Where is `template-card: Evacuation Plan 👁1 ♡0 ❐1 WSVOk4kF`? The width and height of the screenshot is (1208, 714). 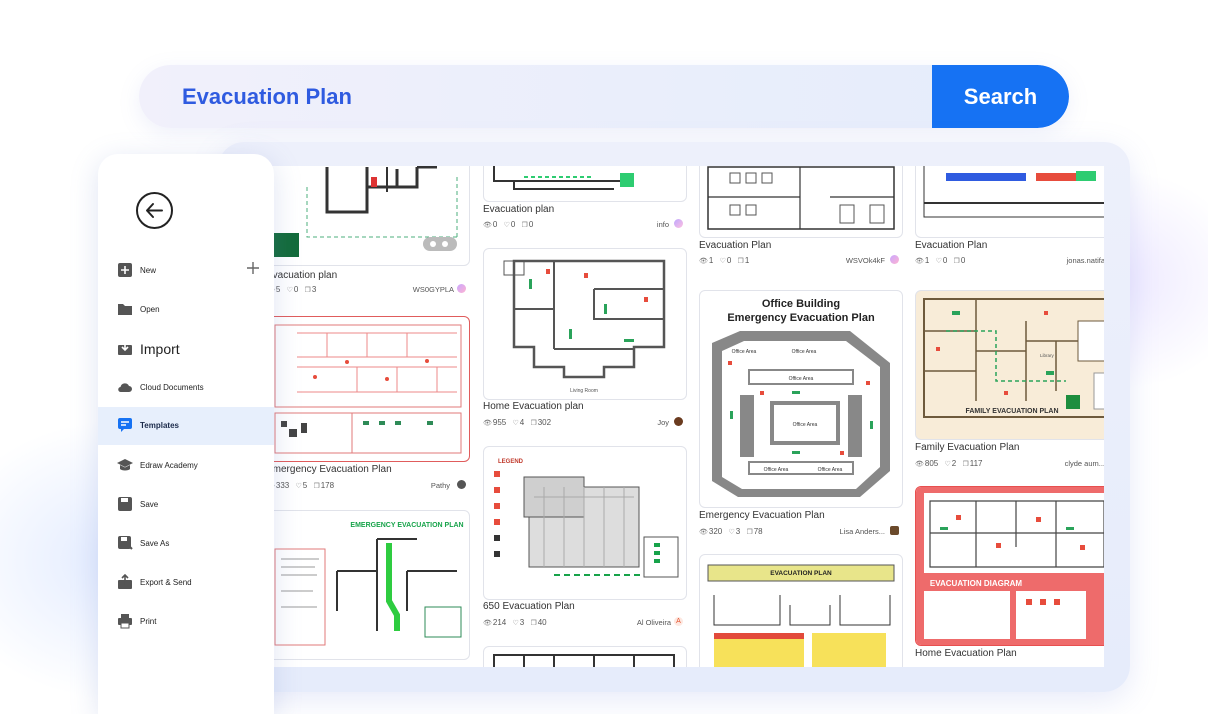
template-card: Evacuation Plan 👁1 ♡0 ❐1 WSVOk4kF is located at coordinates (801, 217).